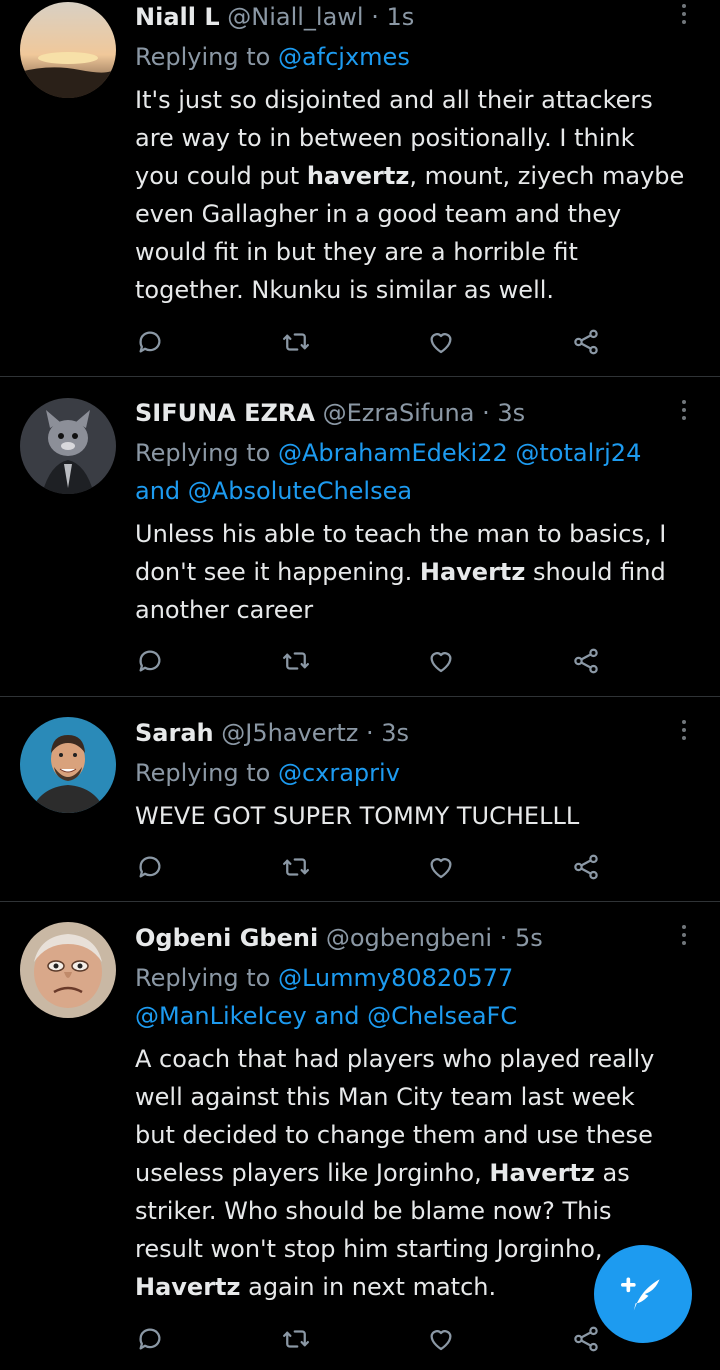 Image resolution: width=720 pixels, height=1370 pixels. I want to click on replying-to: Replying to @afcjxmes, so click(420, 57).